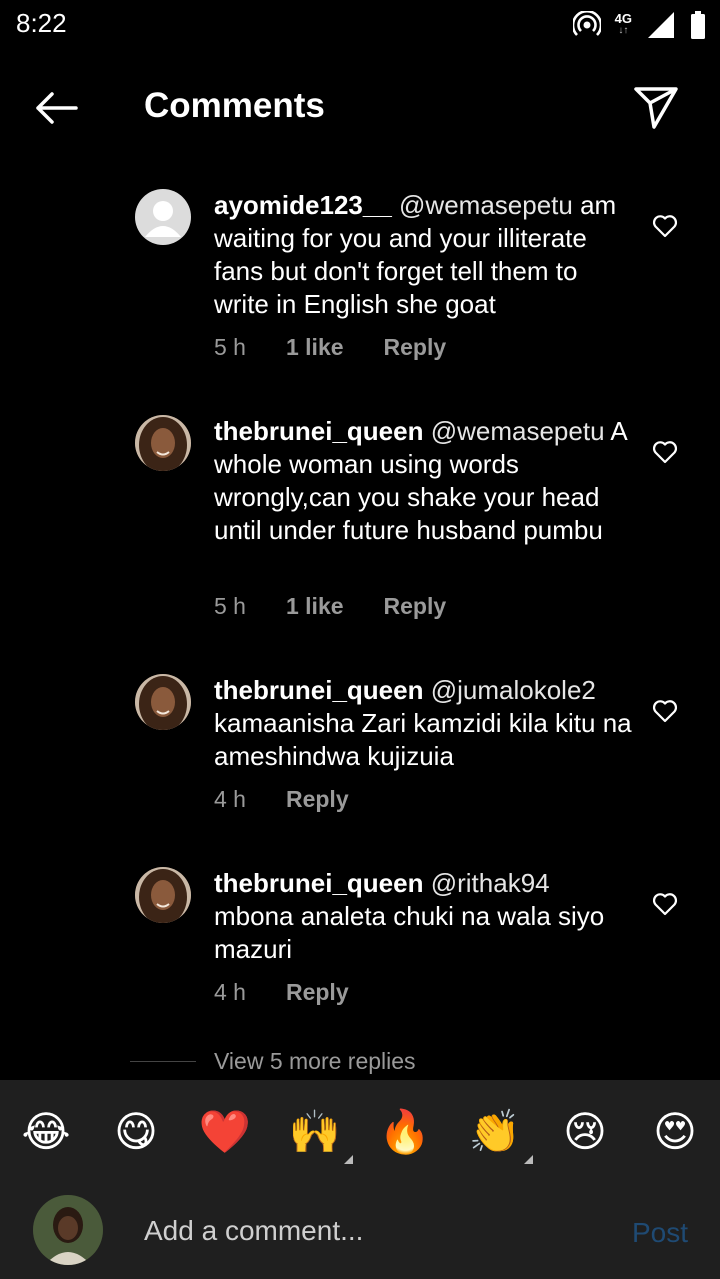 This screenshot has height=1279, width=720. I want to click on comment-mention: @jumalokole2, so click(513, 690).